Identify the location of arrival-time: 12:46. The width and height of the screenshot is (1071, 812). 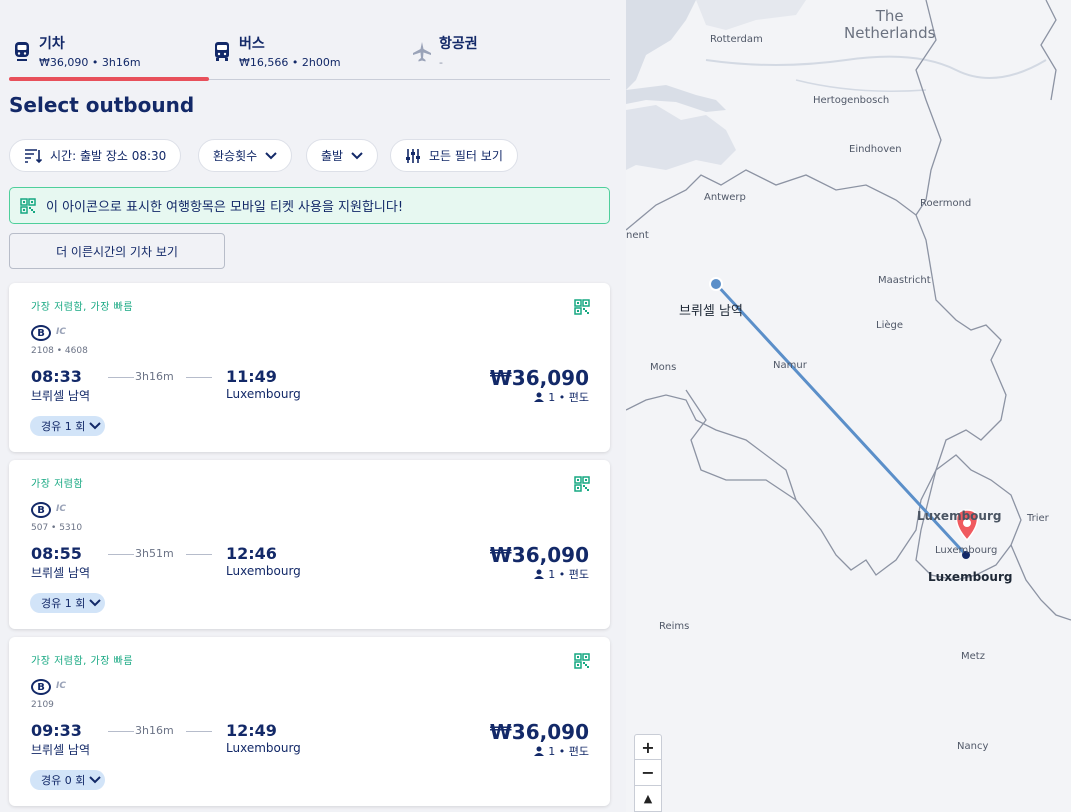
(251, 553).